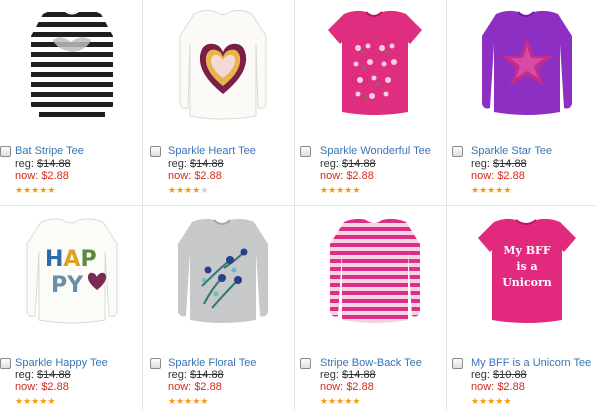  What do you see at coordinates (71, 259) in the screenshot?
I see `print-text: HAP` at bounding box center [71, 259].